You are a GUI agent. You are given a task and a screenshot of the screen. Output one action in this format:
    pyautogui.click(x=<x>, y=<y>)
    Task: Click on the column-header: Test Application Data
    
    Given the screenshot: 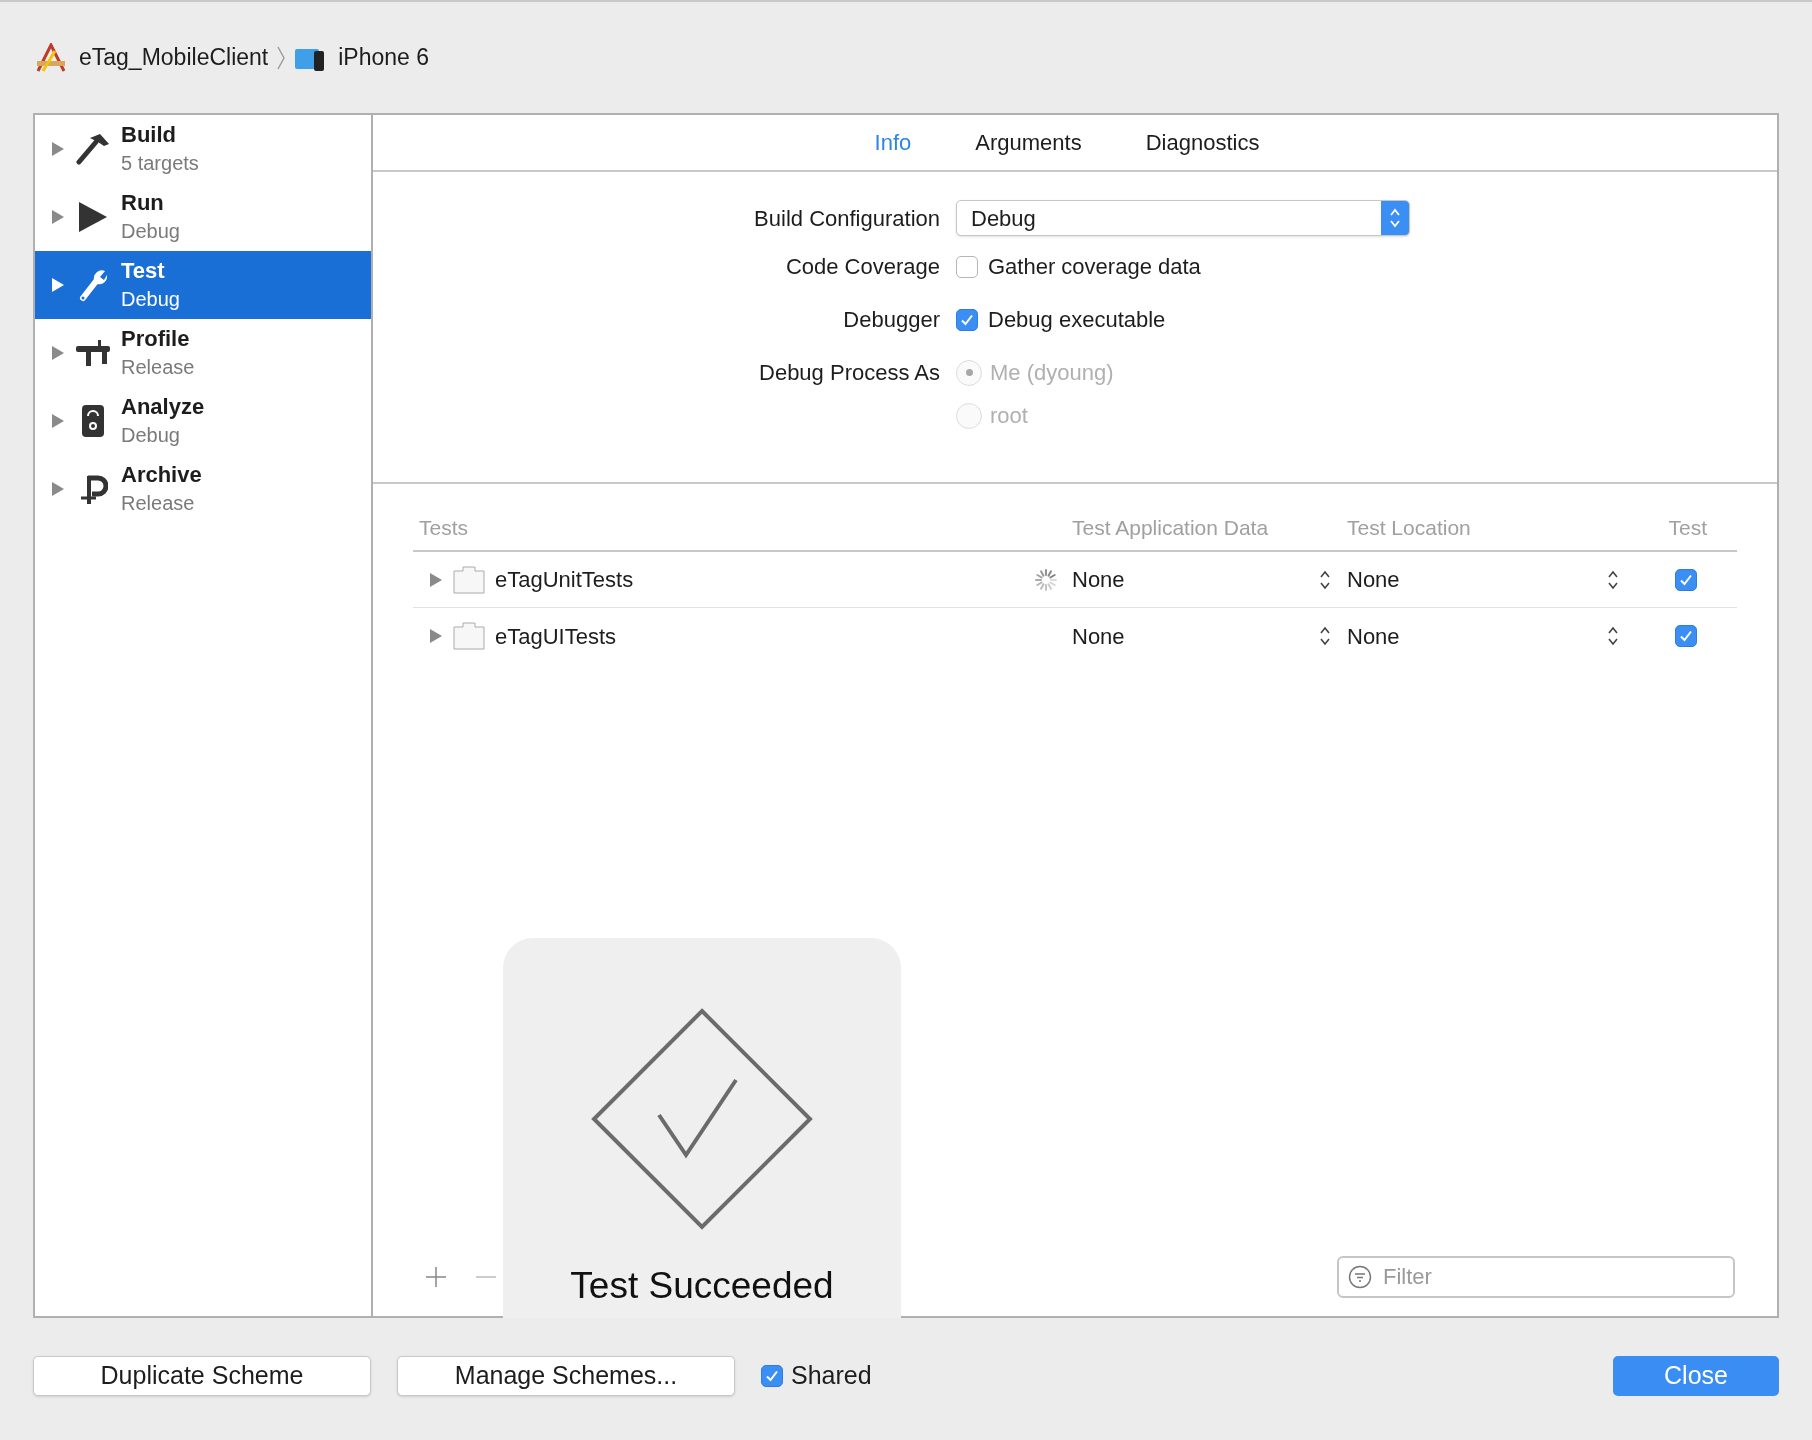 What is the action you would take?
    pyautogui.click(x=1171, y=528)
    